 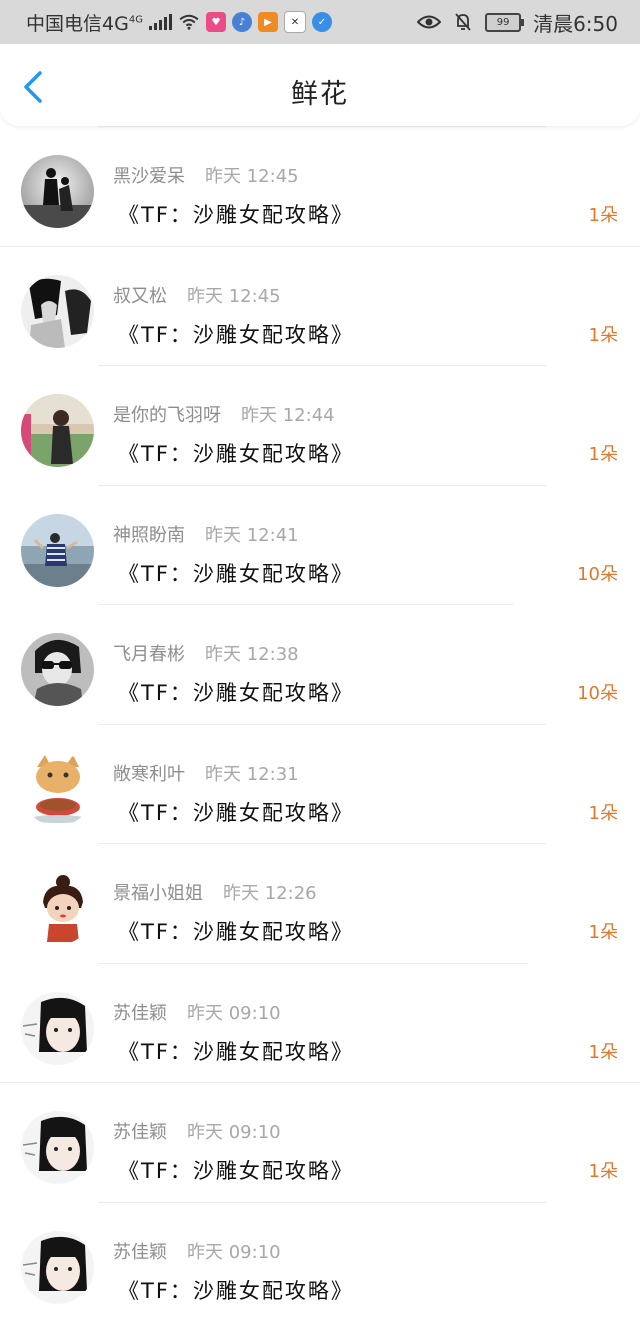 What do you see at coordinates (224, 414) in the screenshot?
I see `sender-info: 是你的飞羽呀昨天 12:44` at bounding box center [224, 414].